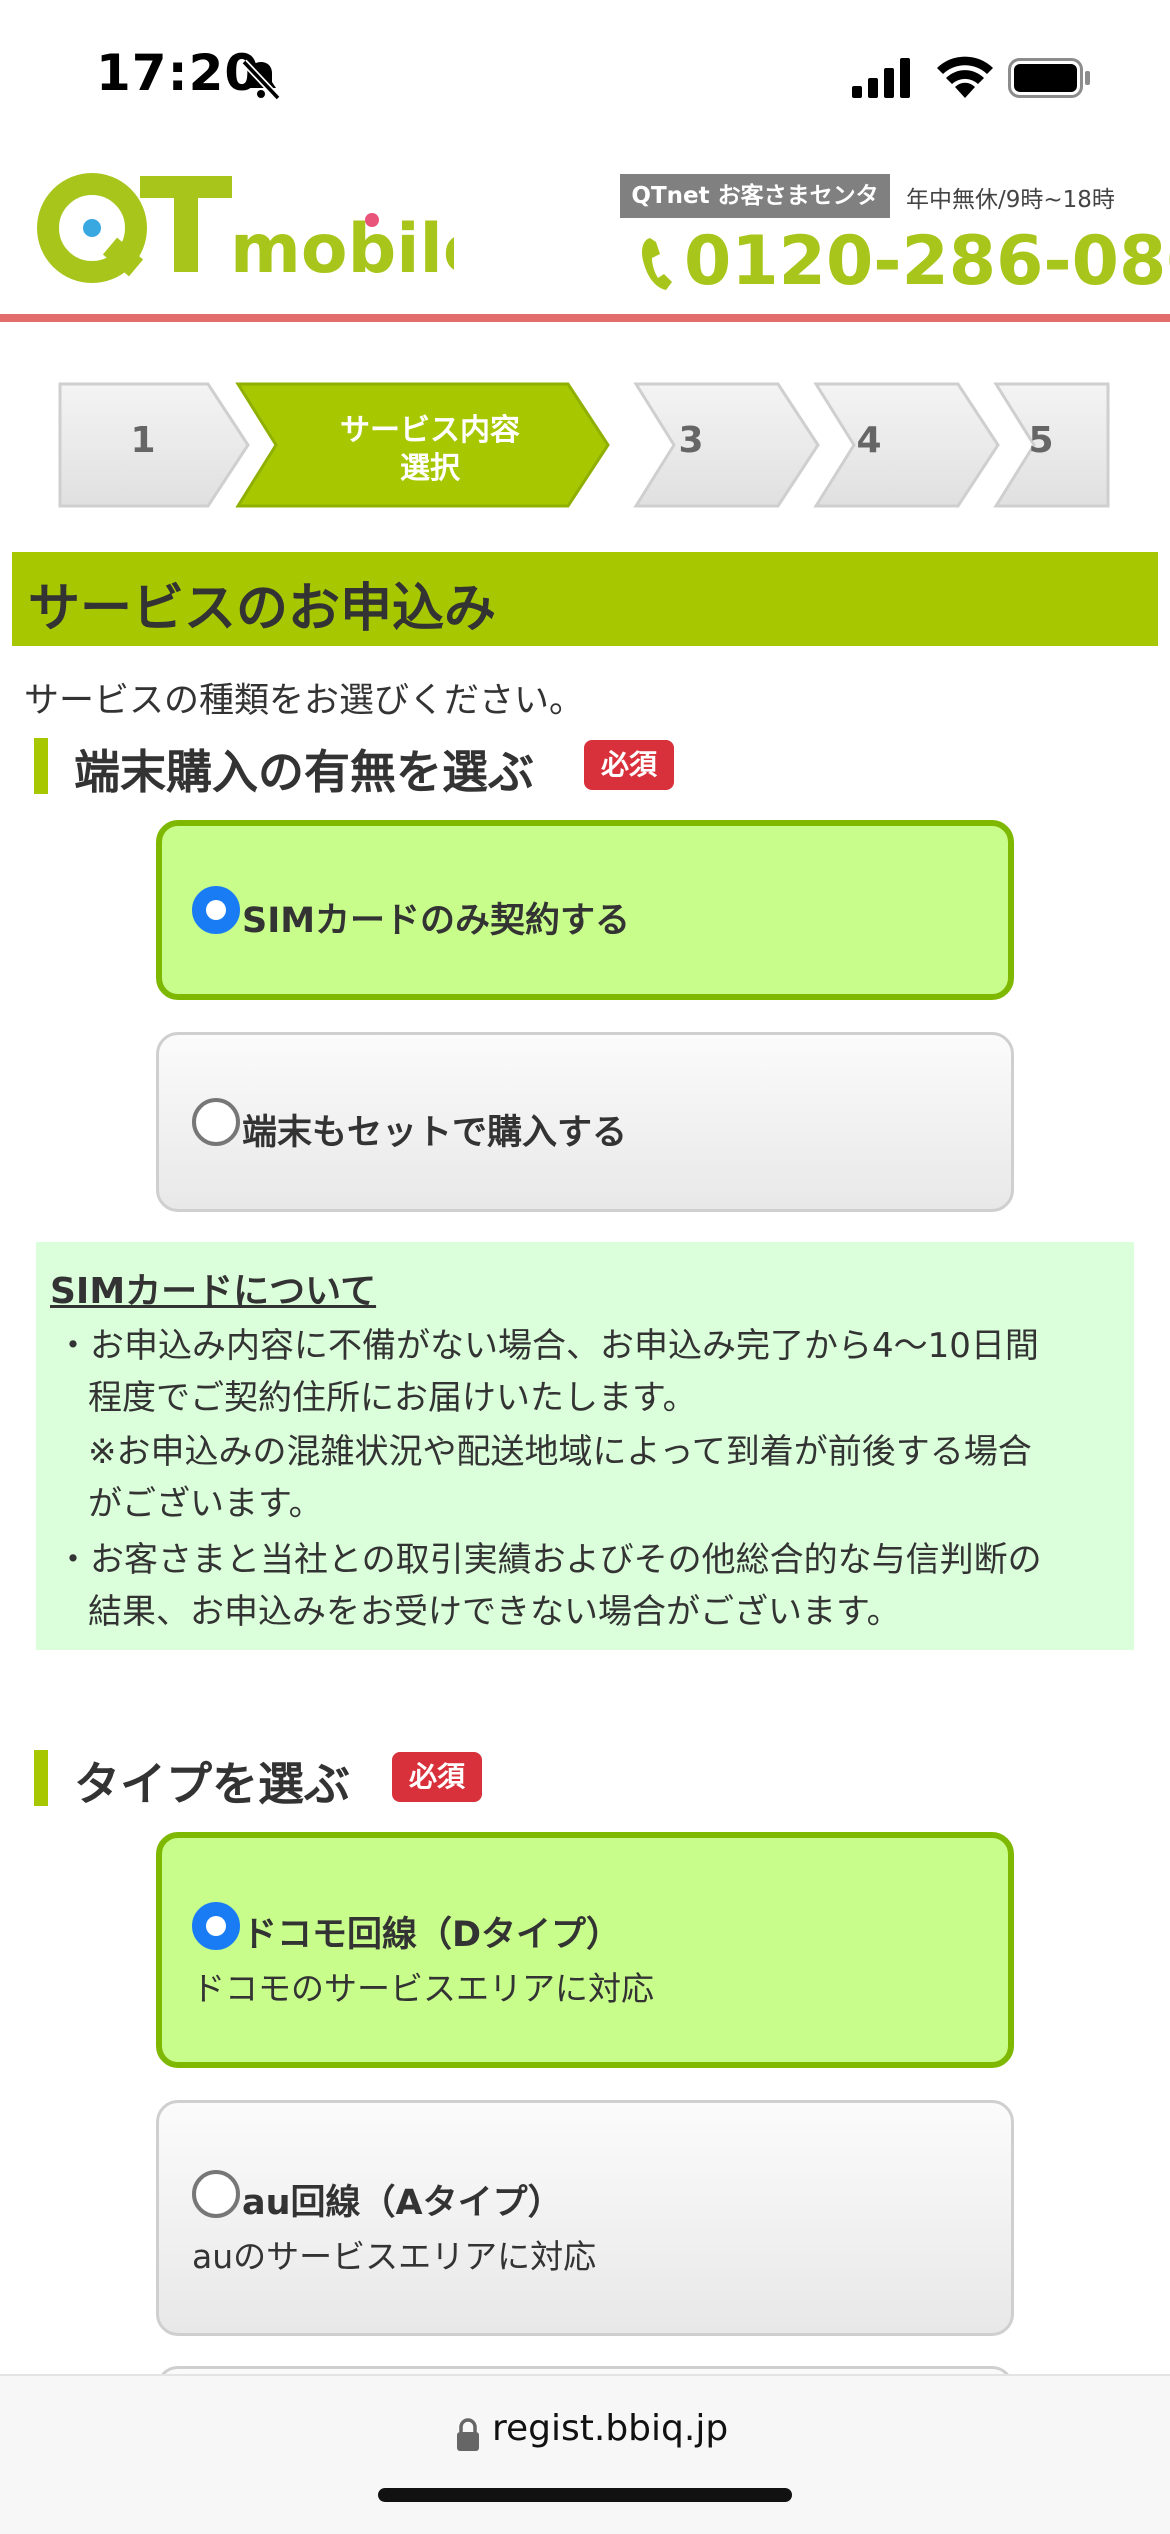 The height and width of the screenshot is (2534, 1170). Describe the element at coordinates (881, 78) in the screenshot. I see `cellular-signal-icon` at that location.